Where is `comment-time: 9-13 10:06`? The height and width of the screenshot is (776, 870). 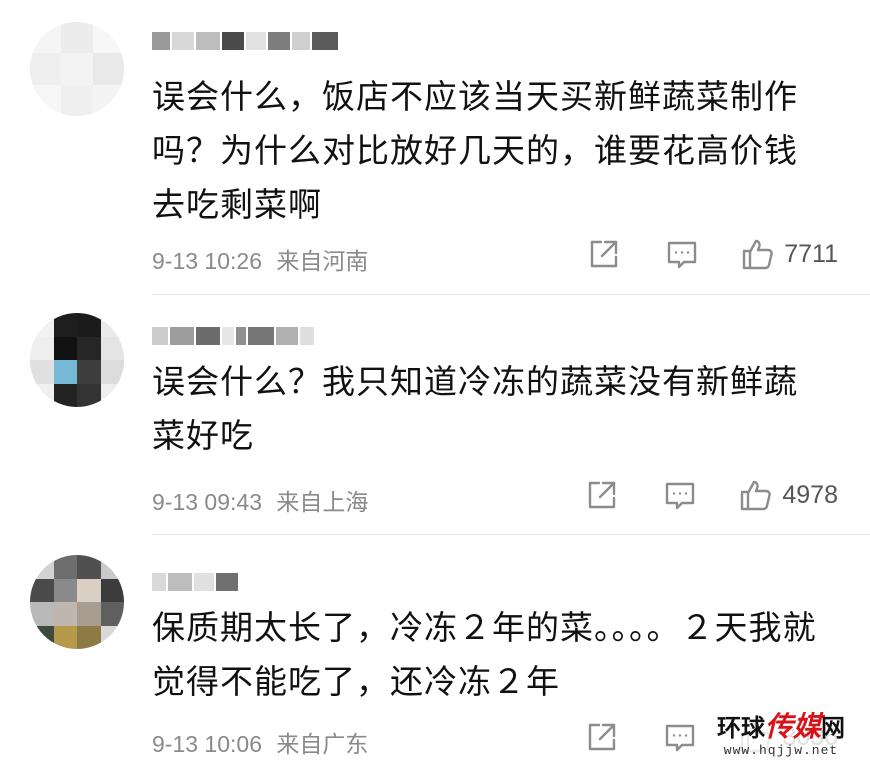 comment-time: 9-13 10:06 is located at coordinates (207, 744).